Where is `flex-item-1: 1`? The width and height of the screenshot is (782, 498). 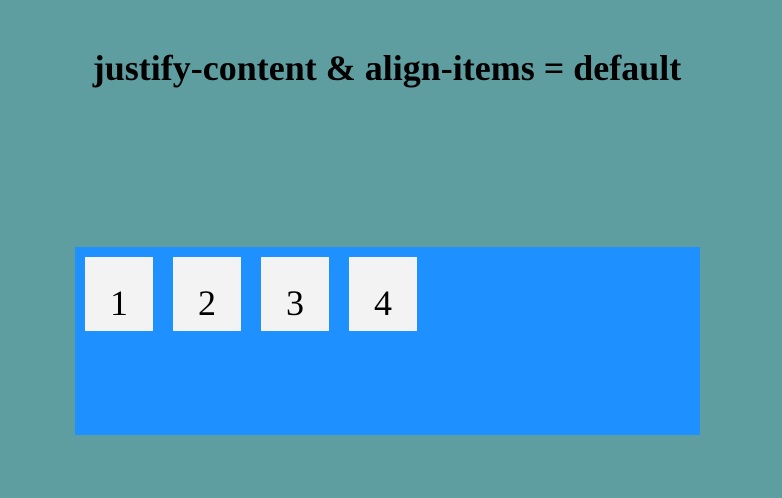 flex-item-1: 1 is located at coordinates (119, 294).